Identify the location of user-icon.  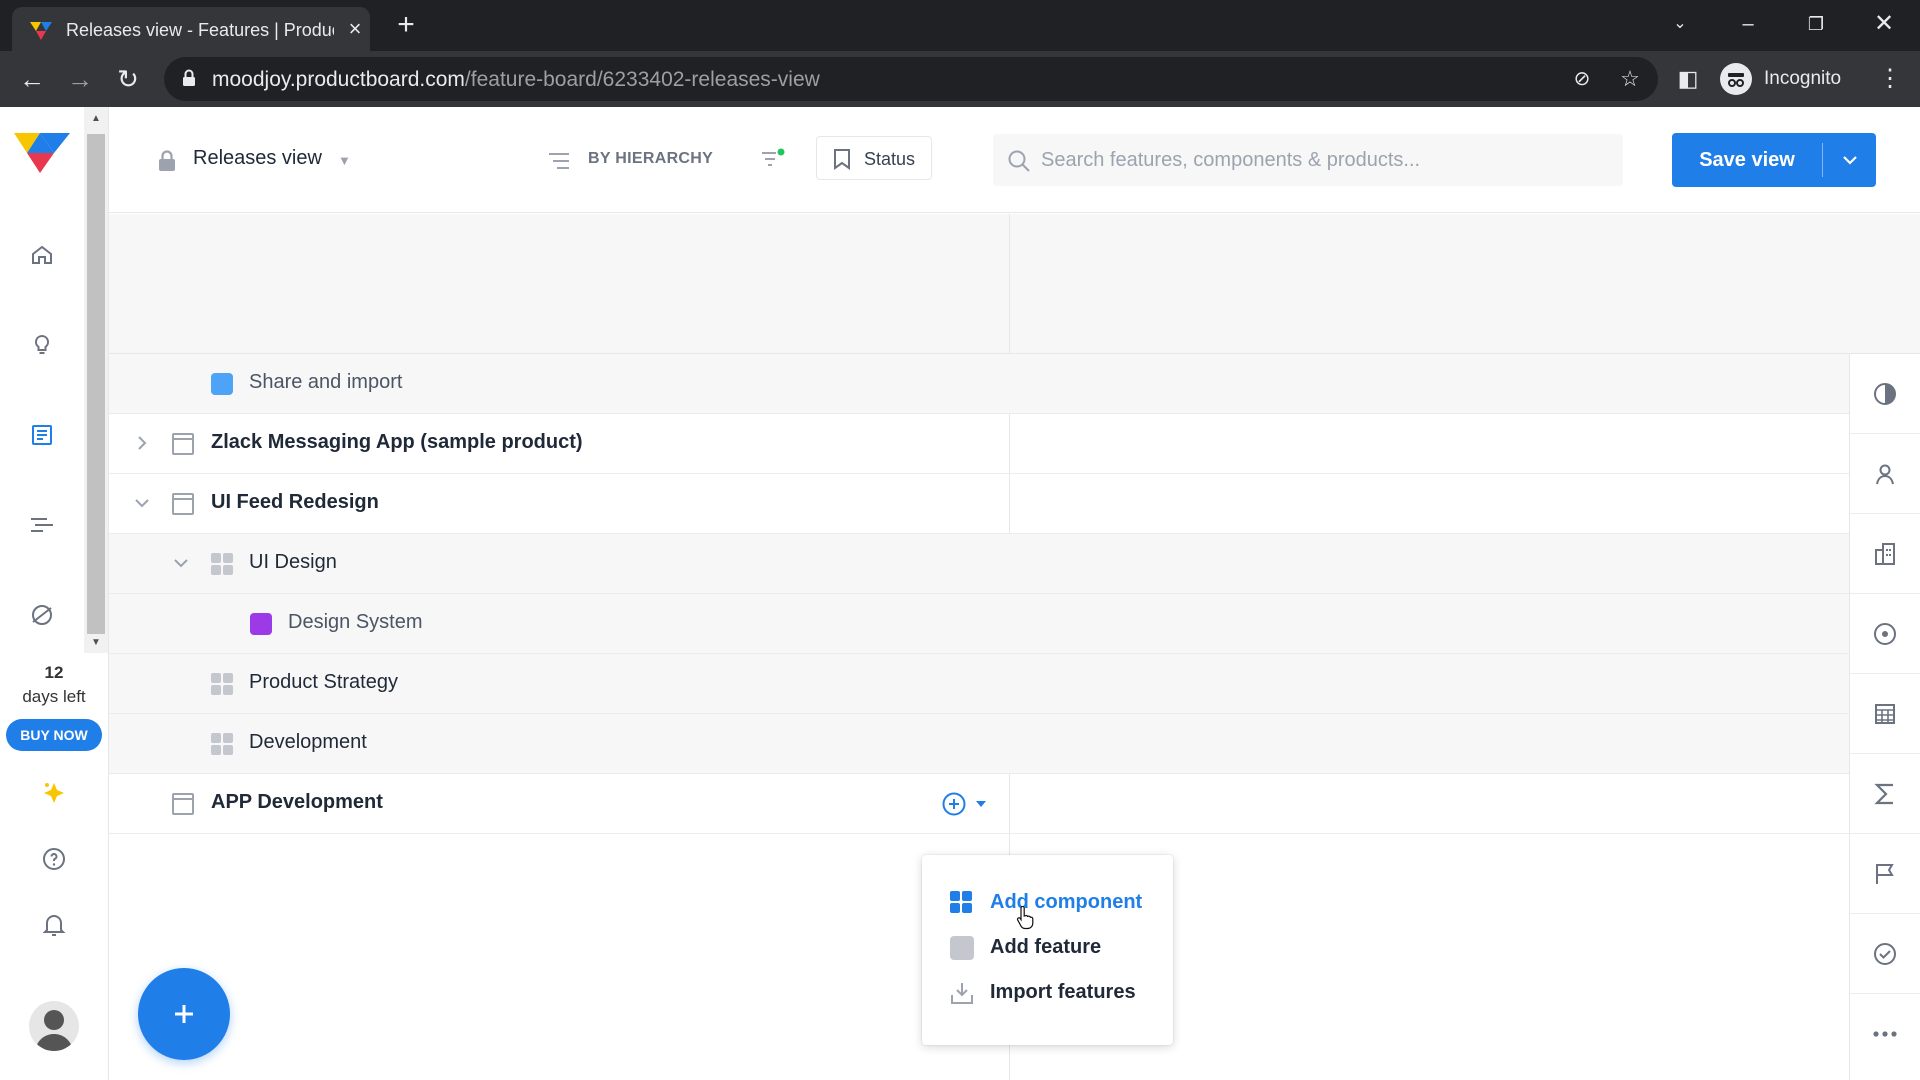
(1885, 474).